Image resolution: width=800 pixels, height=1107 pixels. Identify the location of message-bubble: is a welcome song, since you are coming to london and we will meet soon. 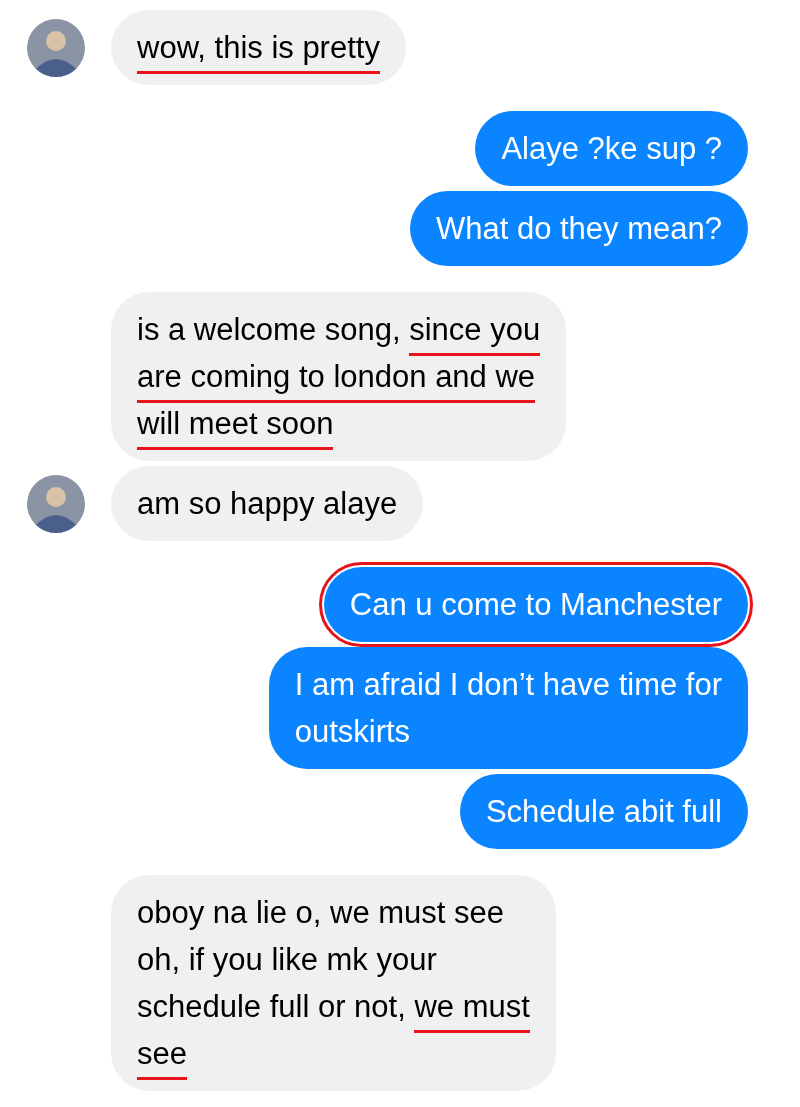
(339, 376).